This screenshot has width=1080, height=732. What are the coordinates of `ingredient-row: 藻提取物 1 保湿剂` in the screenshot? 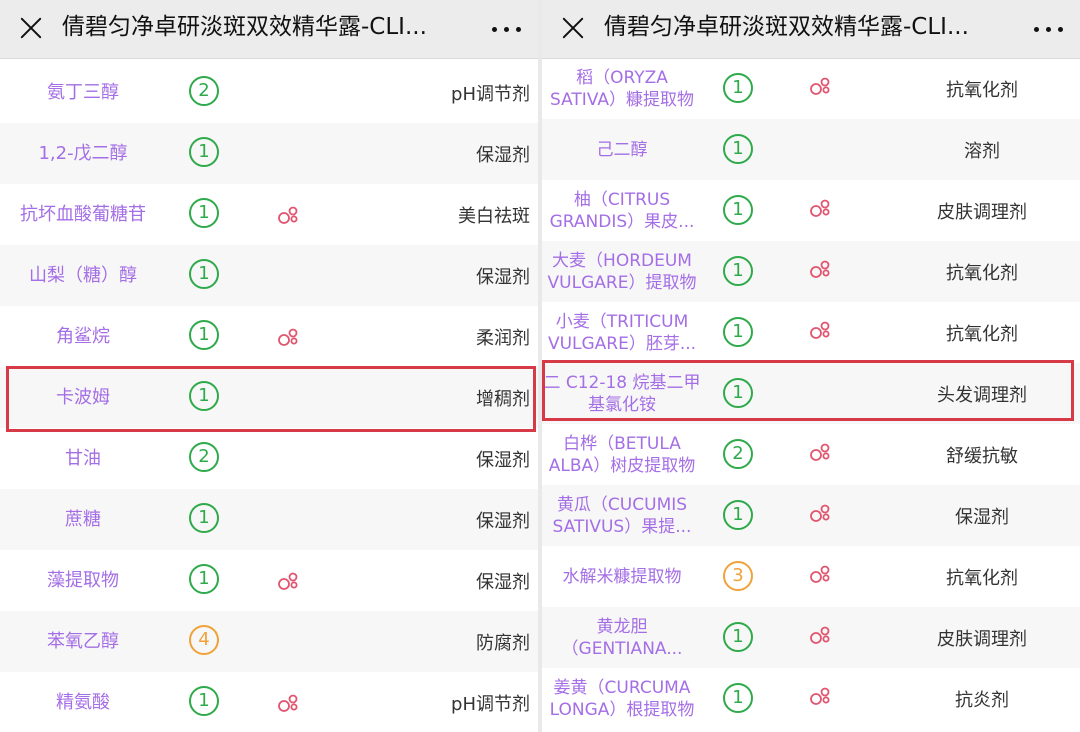 It's located at (269, 580).